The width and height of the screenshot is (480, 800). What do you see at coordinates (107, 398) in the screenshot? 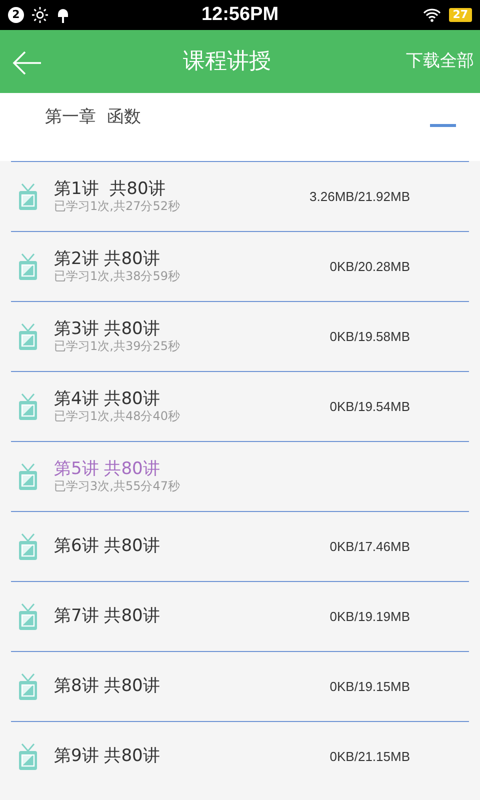
I see `lesson-title: 第4讲 共80讲` at bounding box center [107, 398].